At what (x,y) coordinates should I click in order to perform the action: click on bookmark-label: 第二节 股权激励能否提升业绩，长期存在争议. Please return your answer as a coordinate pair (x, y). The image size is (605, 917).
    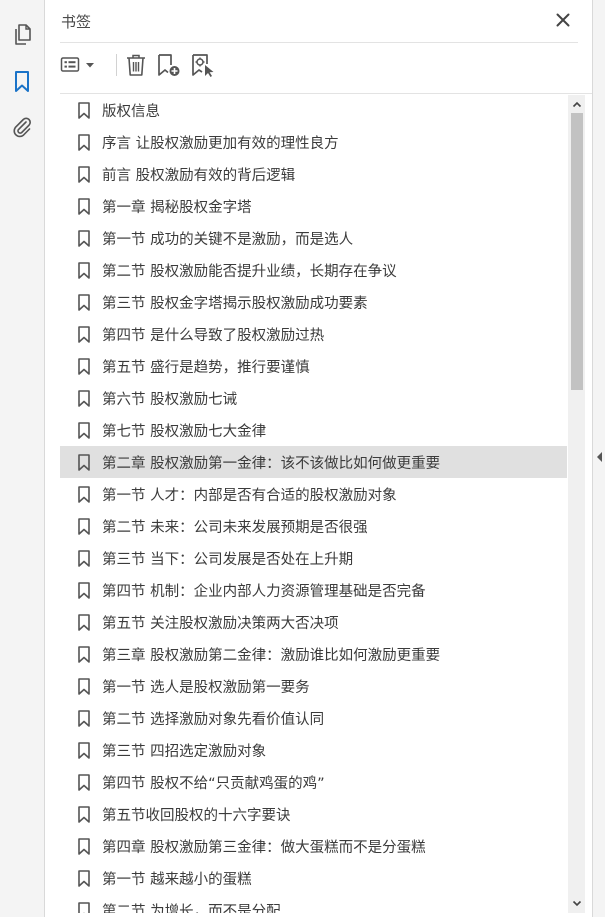
    Looking at the image, I should click on (249, 271).